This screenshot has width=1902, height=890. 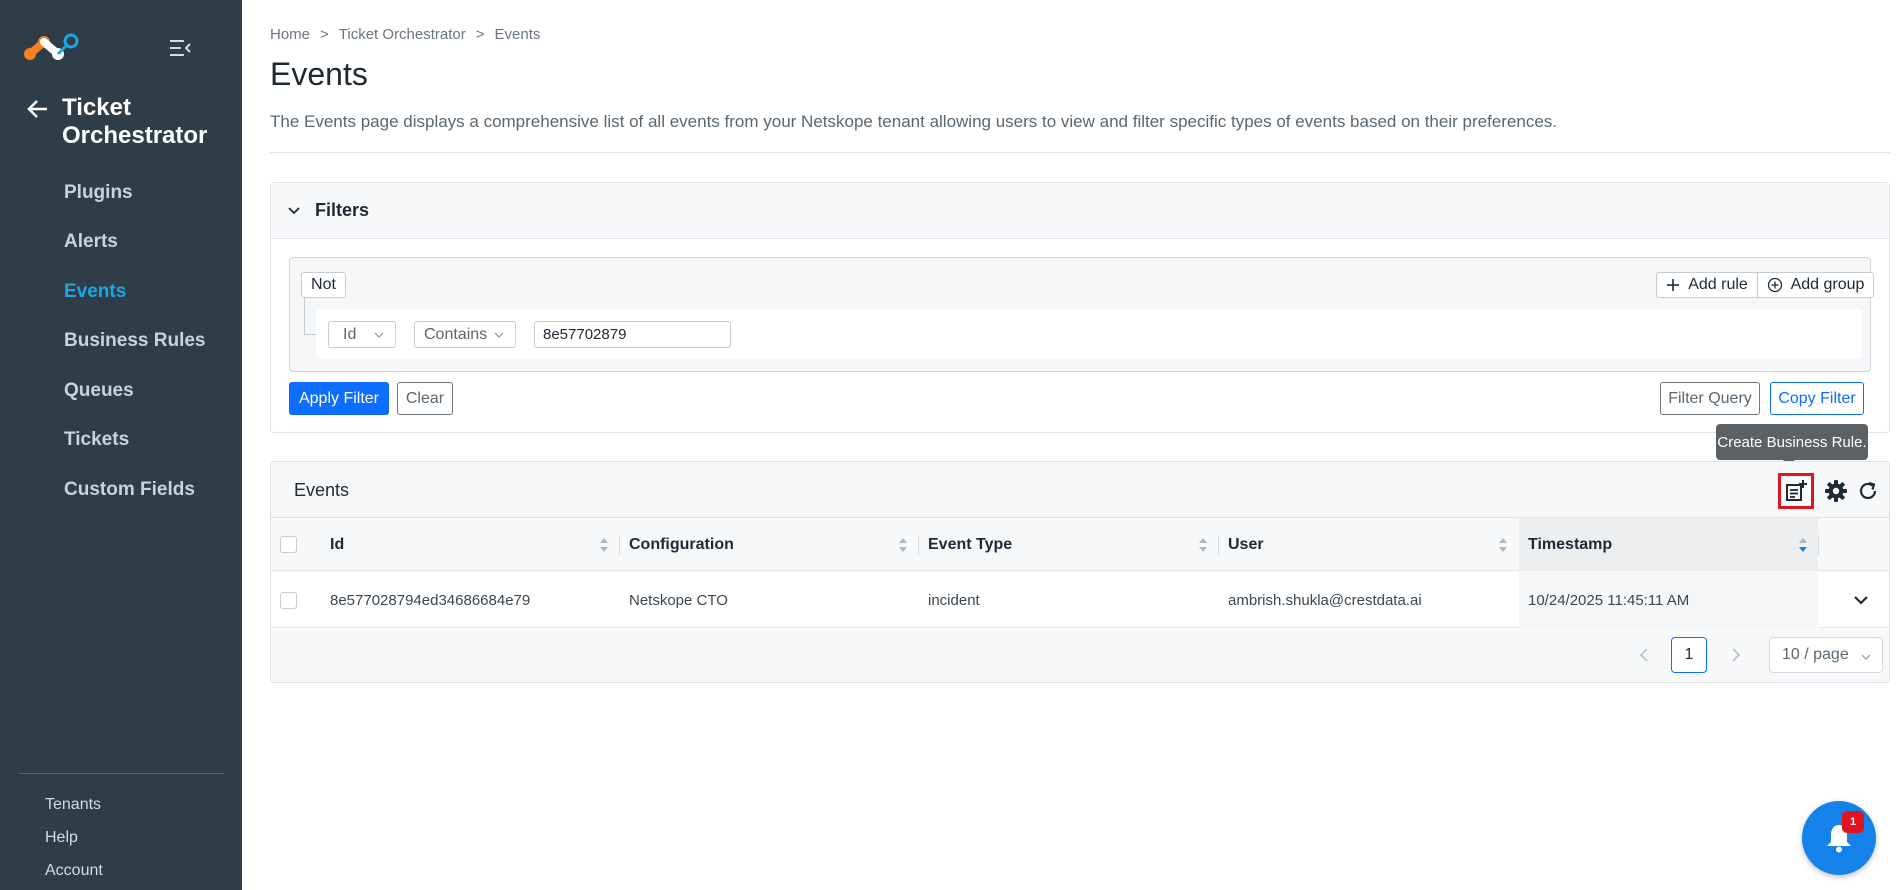 I want to click on page-number-button: 1, so click(x=1689, y=655).